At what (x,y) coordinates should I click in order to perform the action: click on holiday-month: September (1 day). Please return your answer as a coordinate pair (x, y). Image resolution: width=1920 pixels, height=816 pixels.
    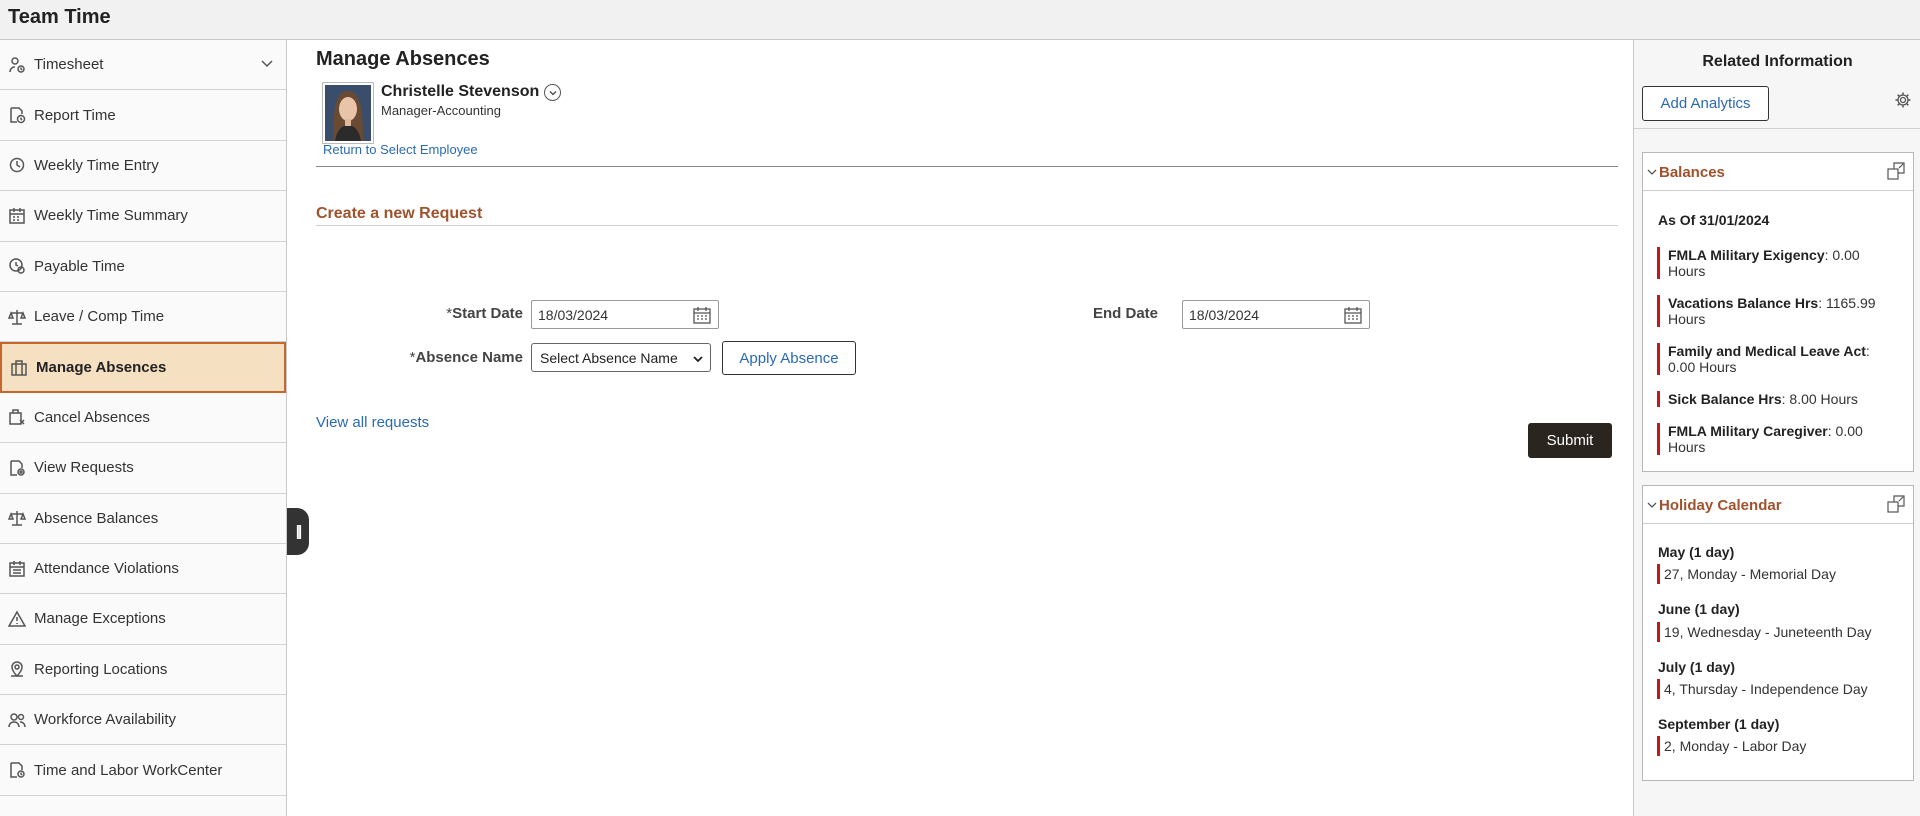
    Looking at the image, I should click on (1719, 724).